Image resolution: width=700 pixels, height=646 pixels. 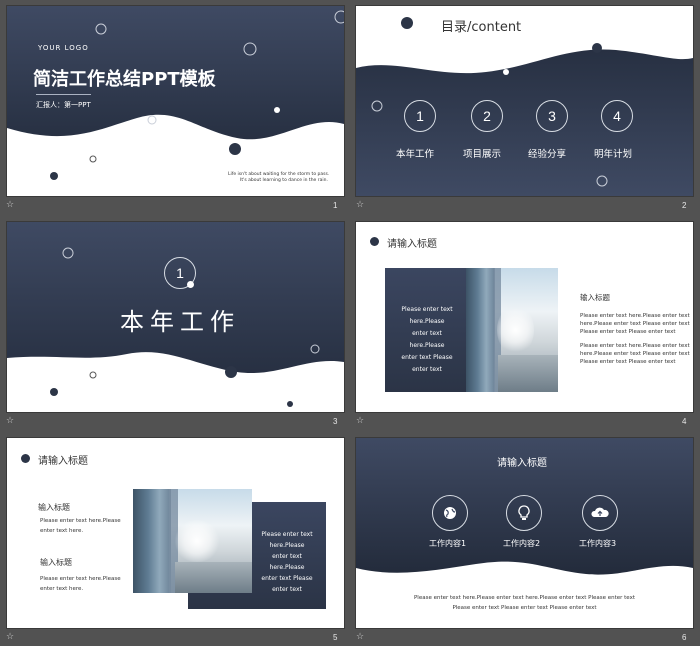 I want to click on toc-item-label-1: 本年工作, so click(x=415, y=154).